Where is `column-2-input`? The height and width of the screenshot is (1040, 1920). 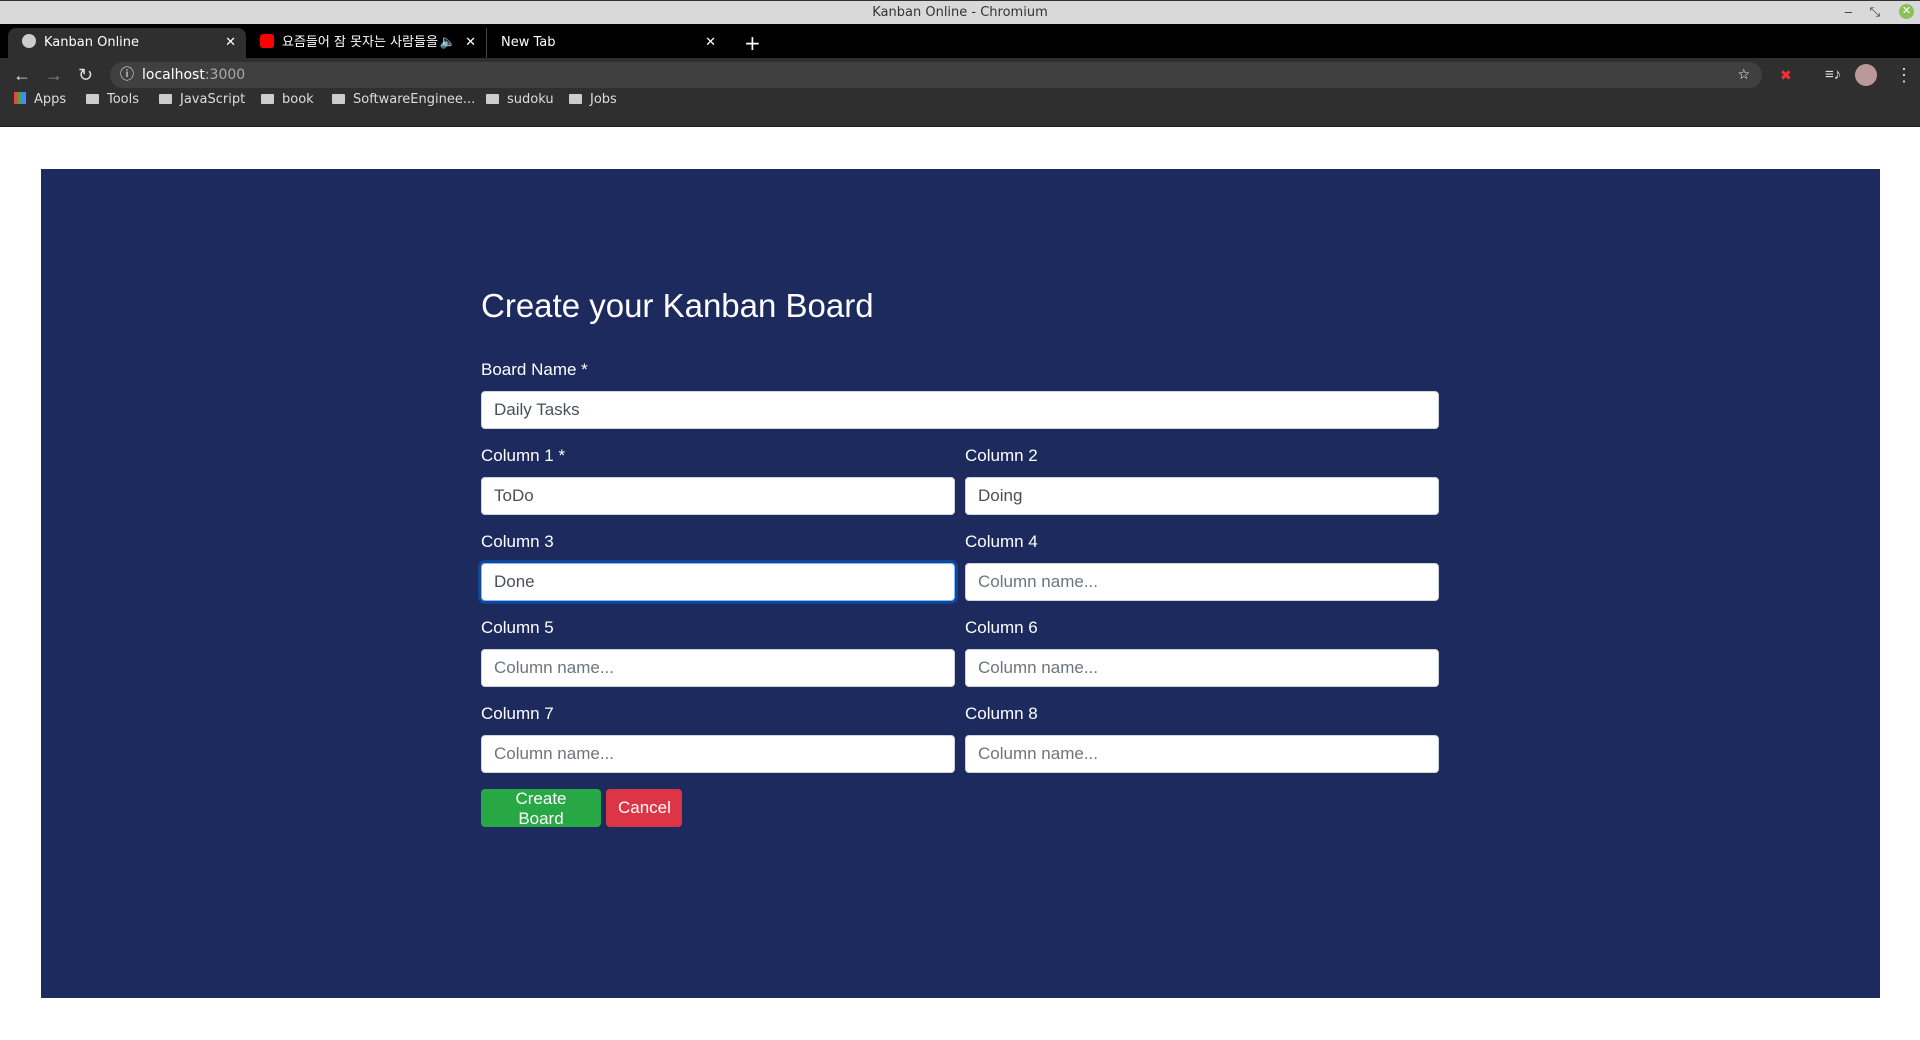
column-2-input is located at coordinates (1202, 496).